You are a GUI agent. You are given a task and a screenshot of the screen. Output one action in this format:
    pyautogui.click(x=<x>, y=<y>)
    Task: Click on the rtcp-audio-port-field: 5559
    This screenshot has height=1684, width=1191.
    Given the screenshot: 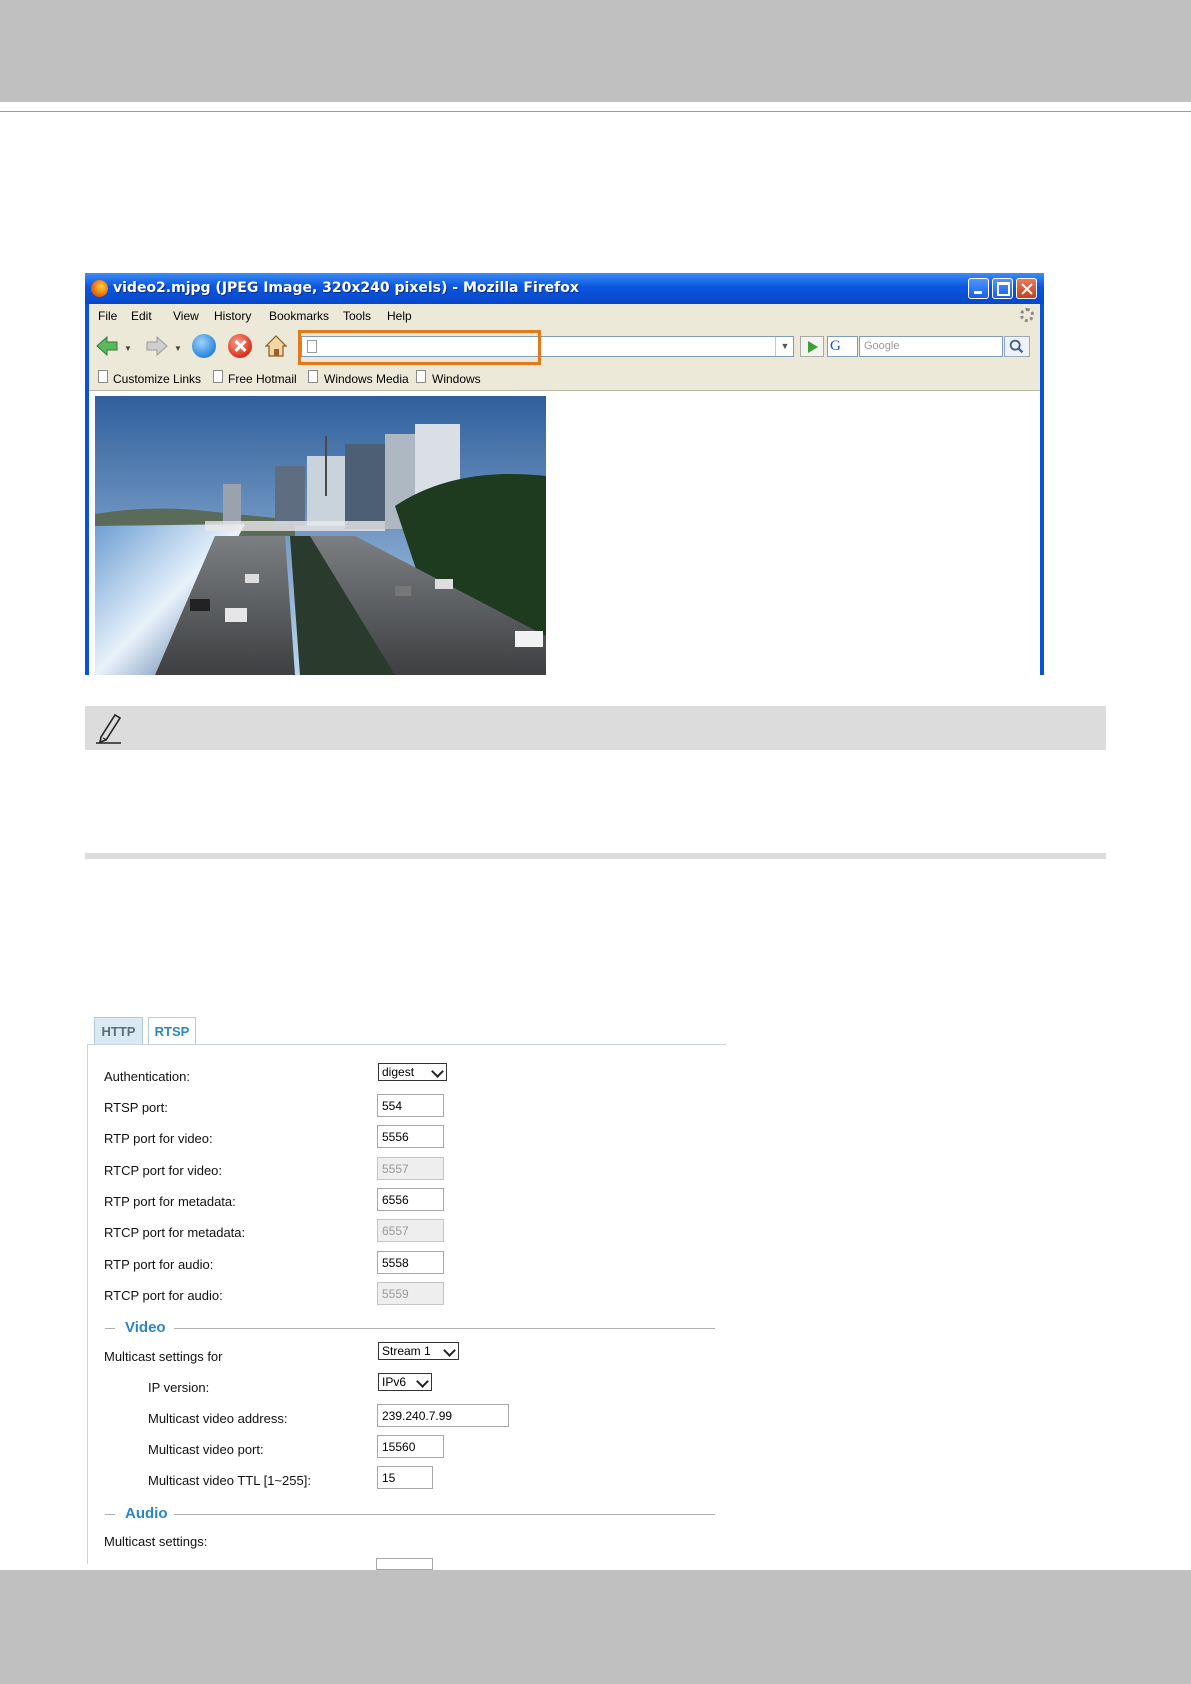 What is the action you would take?
    pyautogui.click(x=410, y=1293)
    